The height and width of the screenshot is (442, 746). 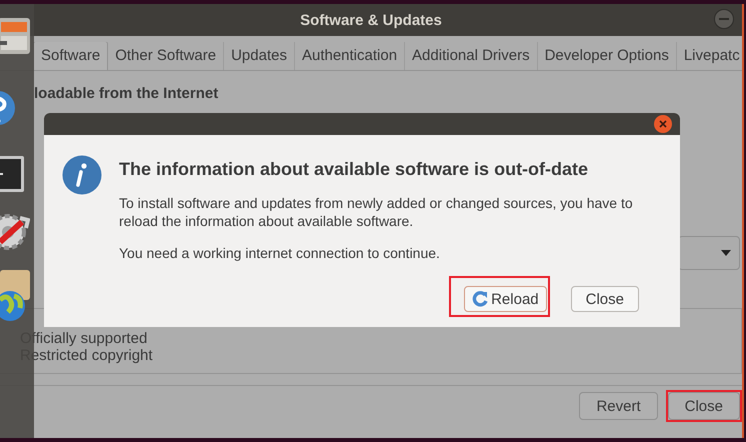 I want to click on tab: Other Software, so click(x=166, y=56).